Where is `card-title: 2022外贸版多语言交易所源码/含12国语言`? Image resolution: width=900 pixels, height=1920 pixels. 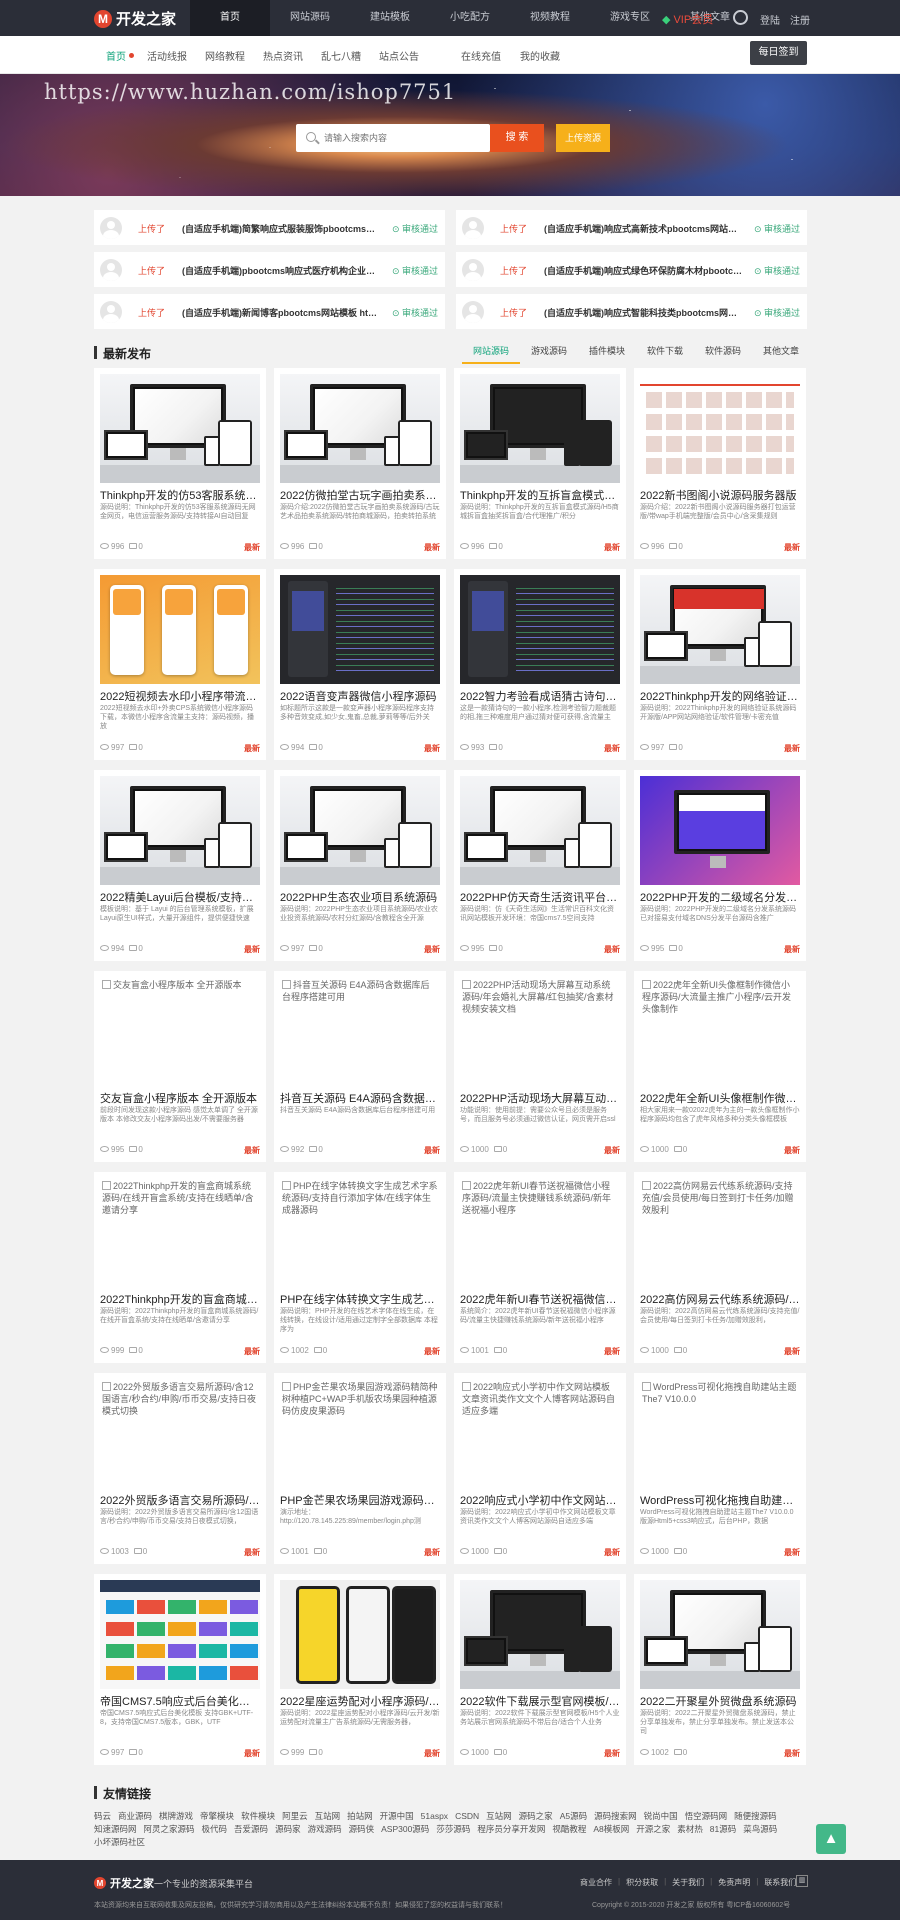 card-title: 2022外贸版多语言交易所源码/含12国语言 is located at coordinates (180, 1500).